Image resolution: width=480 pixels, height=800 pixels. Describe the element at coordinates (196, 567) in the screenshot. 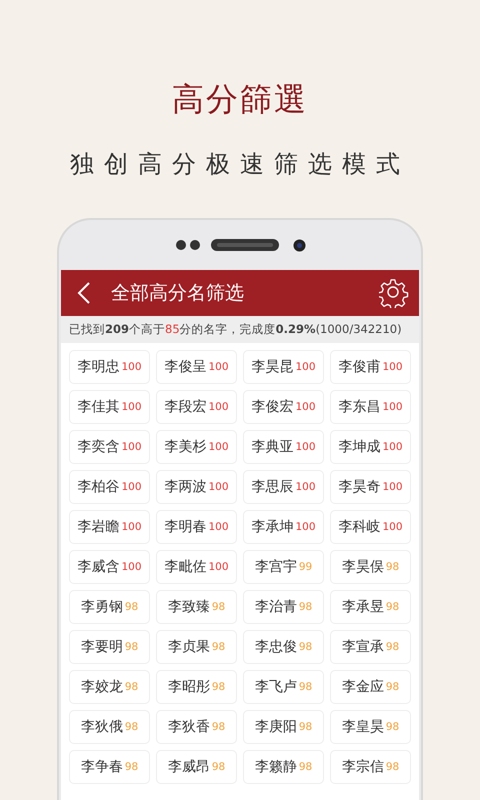

I see `name-card: 李毗佐 100` at that location.